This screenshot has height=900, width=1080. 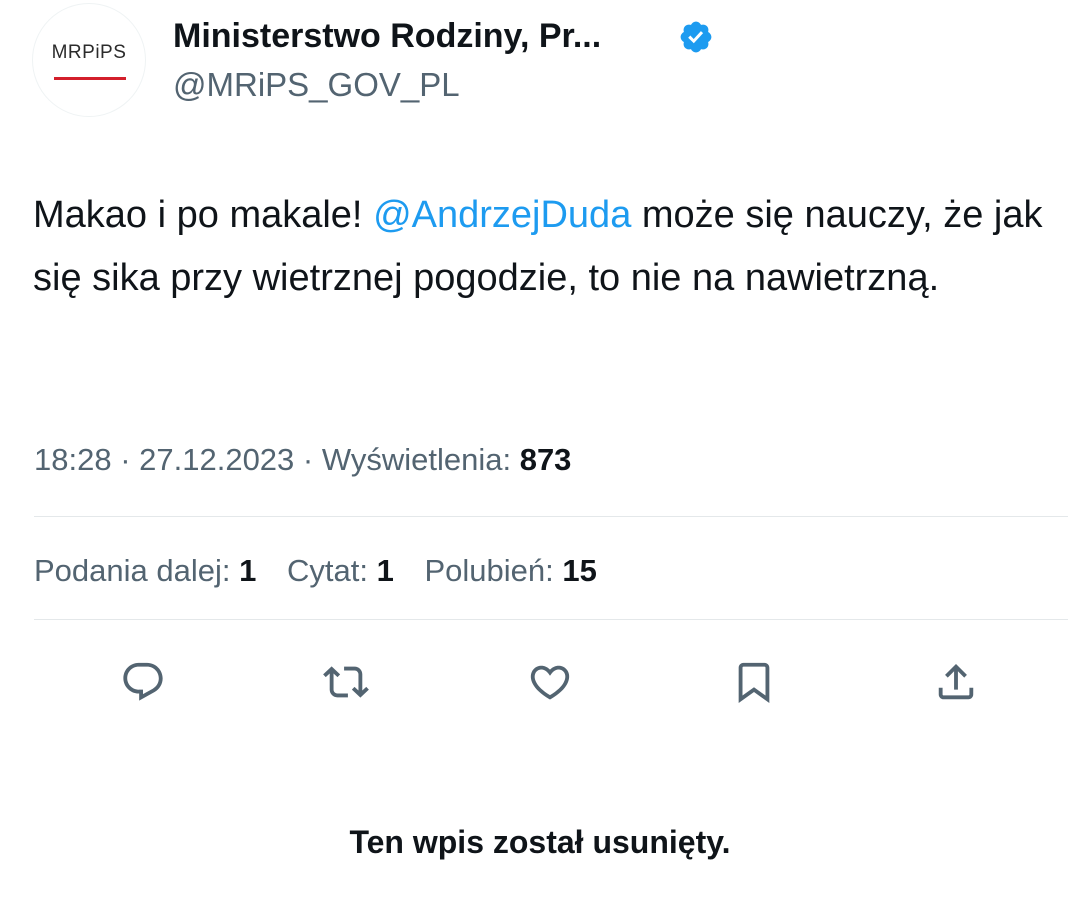 I want to click on likes-stat: Polubień: 15, so click(x=510, y=570).